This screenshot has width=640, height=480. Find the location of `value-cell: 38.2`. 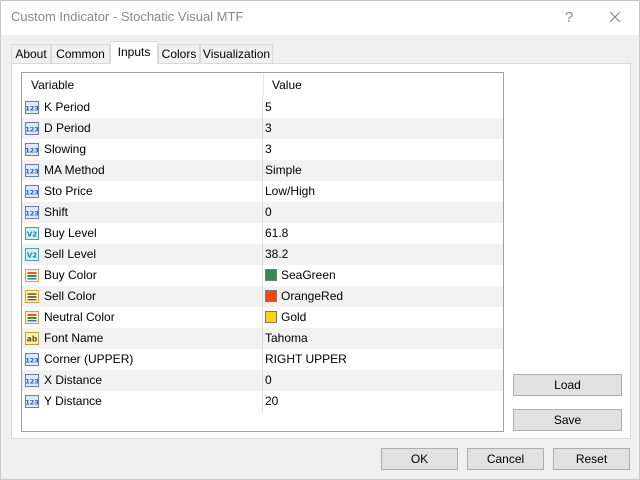

value-cell: 38.2 is located at coordinates (383, 254).